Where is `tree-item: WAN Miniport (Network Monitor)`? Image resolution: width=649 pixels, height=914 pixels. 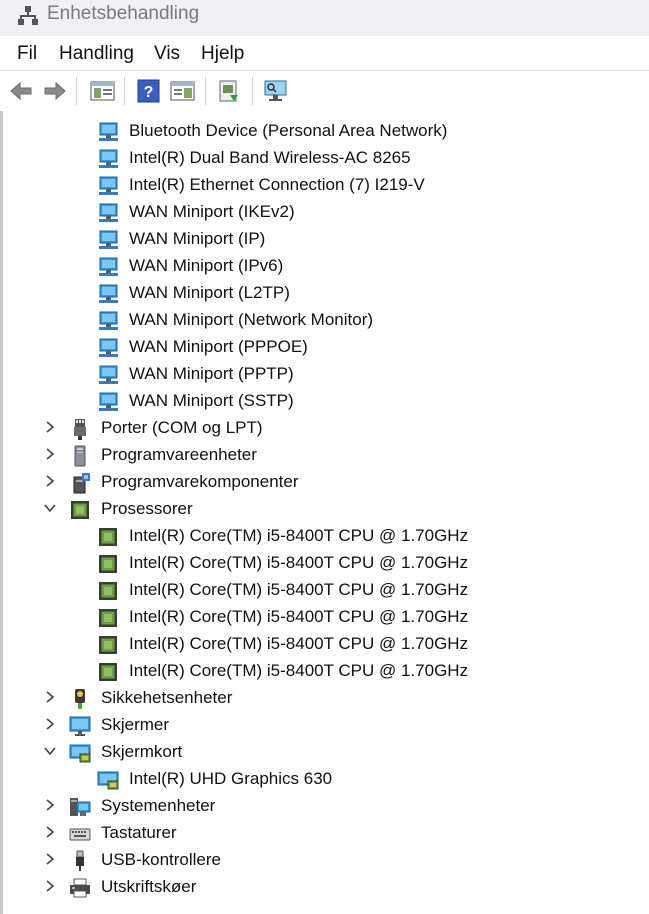
tree-item: WAN Miniport (Network Monitor) is located at coordinates (326, 320).